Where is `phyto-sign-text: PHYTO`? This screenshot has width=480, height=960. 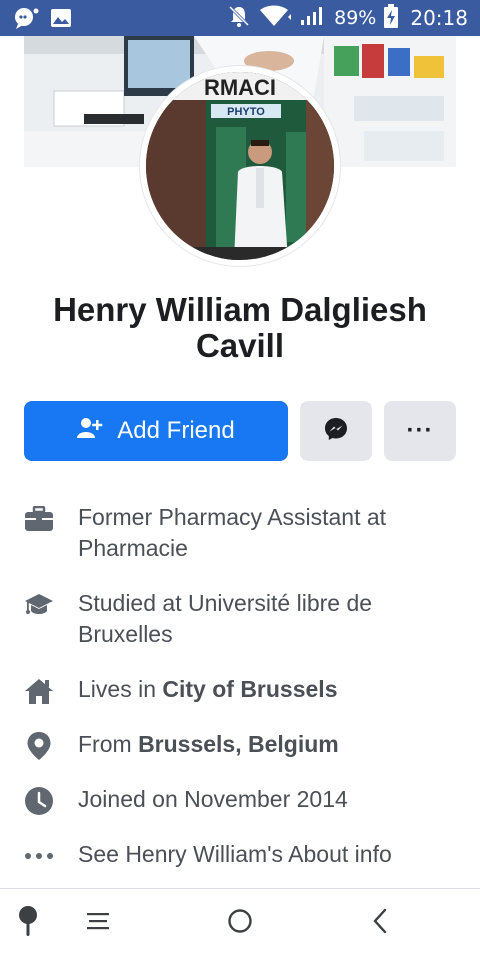
phyto-sign-text: PHYTO is located at coordinates (246, 112).